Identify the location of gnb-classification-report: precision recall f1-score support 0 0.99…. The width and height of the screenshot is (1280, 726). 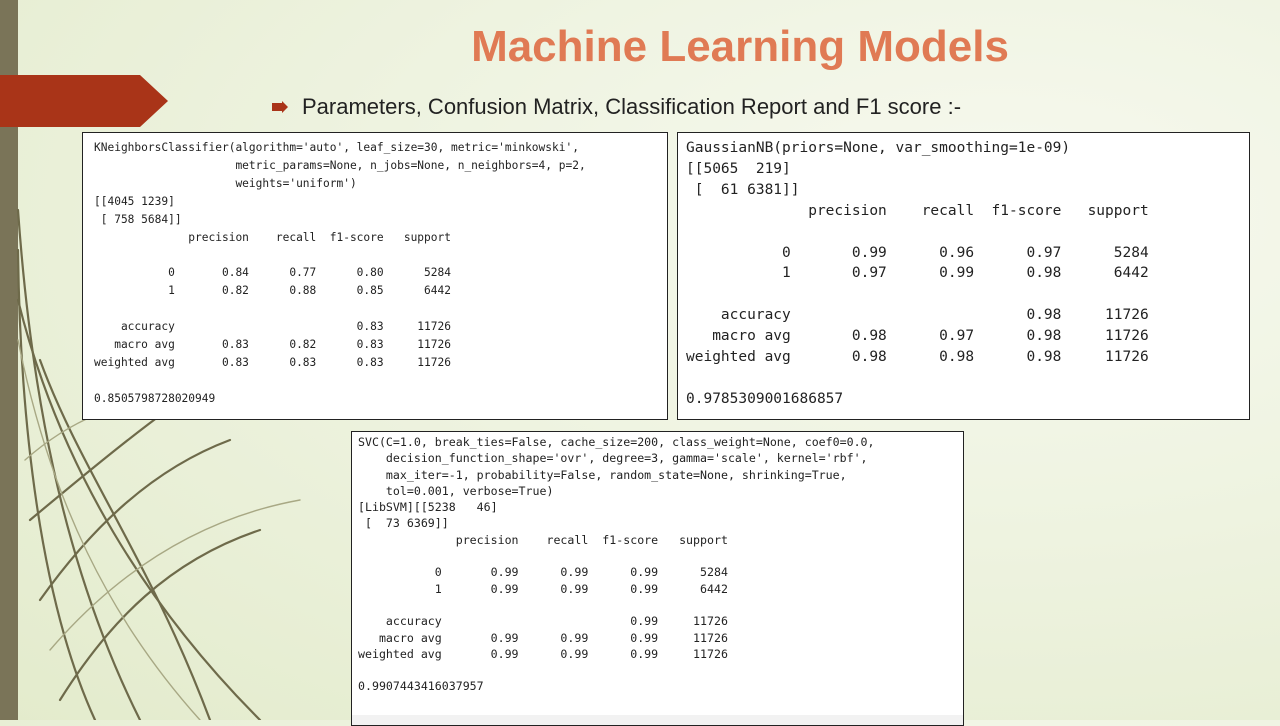
(917, 284).